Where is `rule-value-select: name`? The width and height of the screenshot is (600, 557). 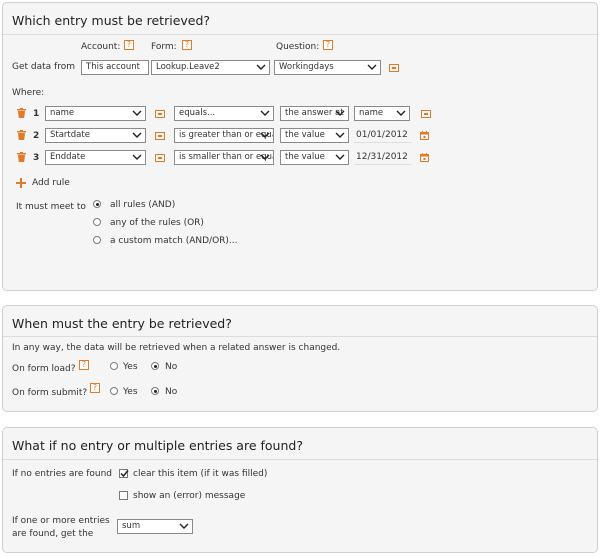 rule-value-select: name is located at coordinates (382, 113).